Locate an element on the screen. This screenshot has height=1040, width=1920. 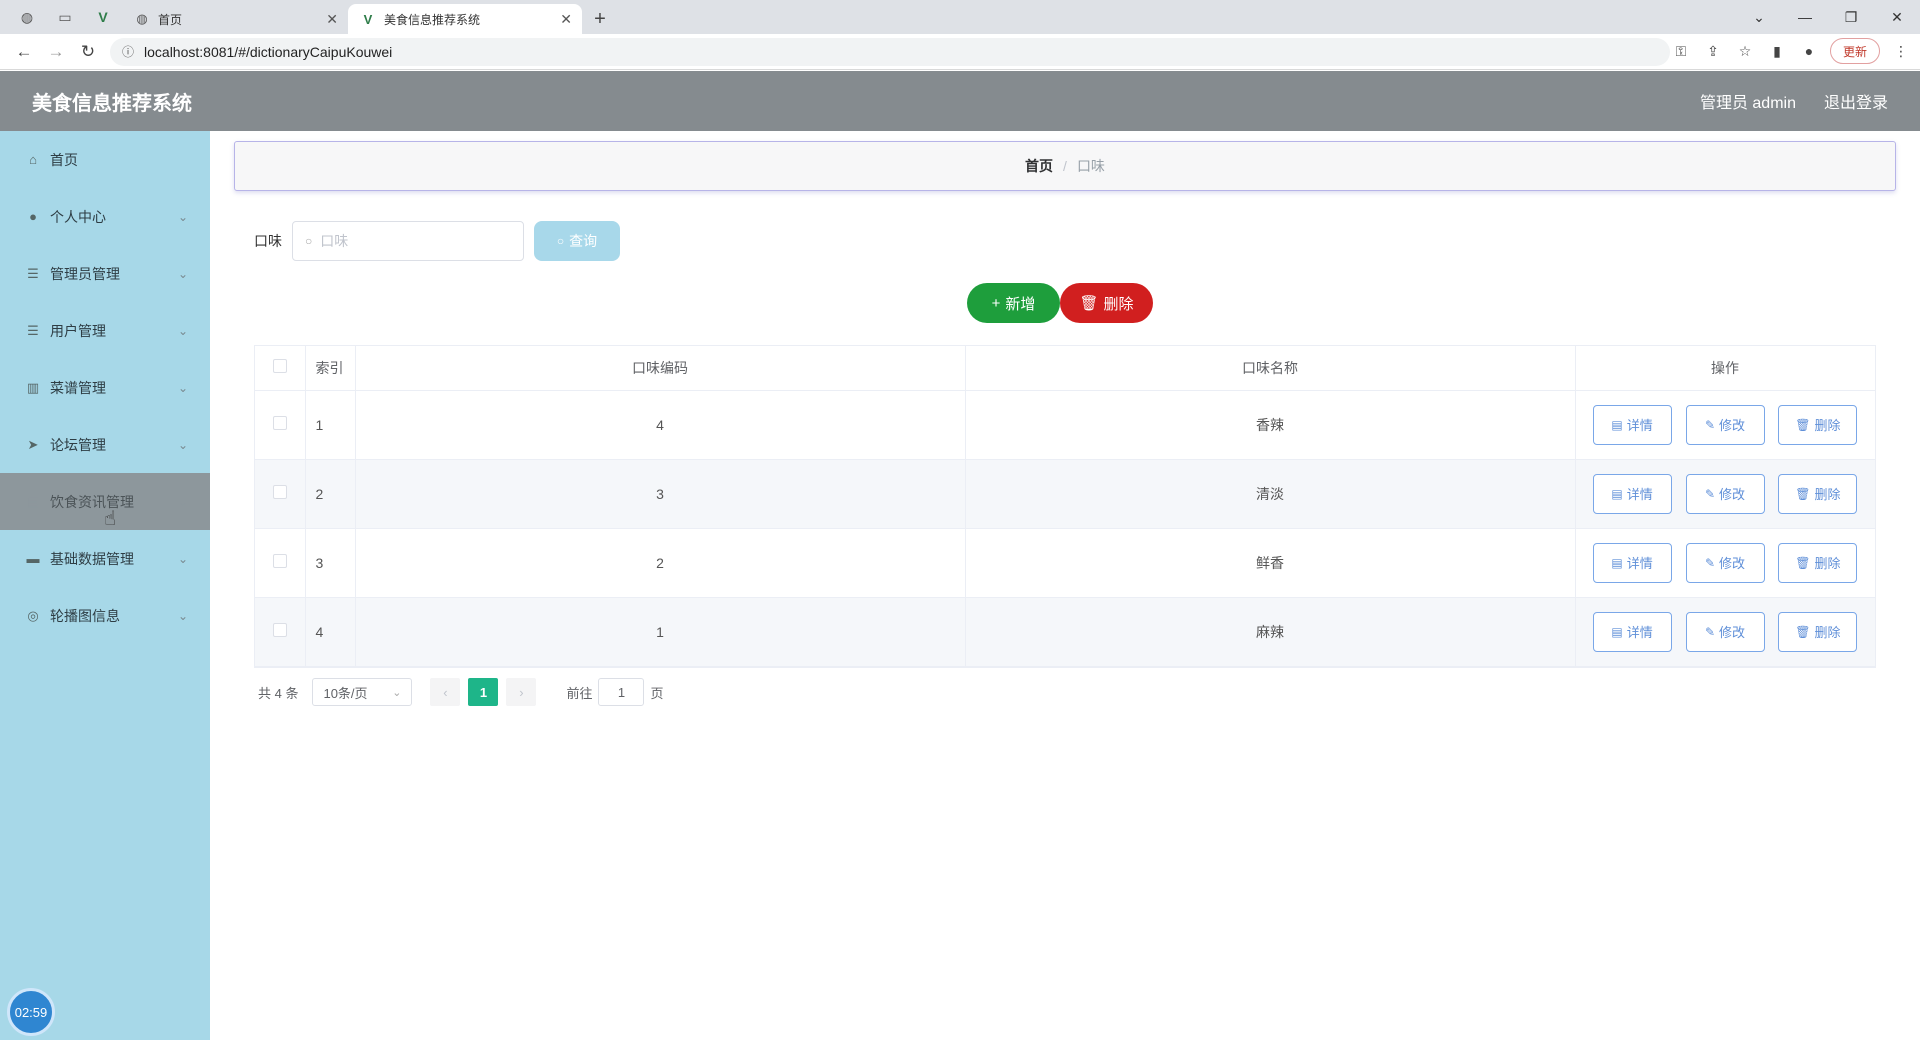
add-button: + 新增 is located at coordinates (1013, 303).